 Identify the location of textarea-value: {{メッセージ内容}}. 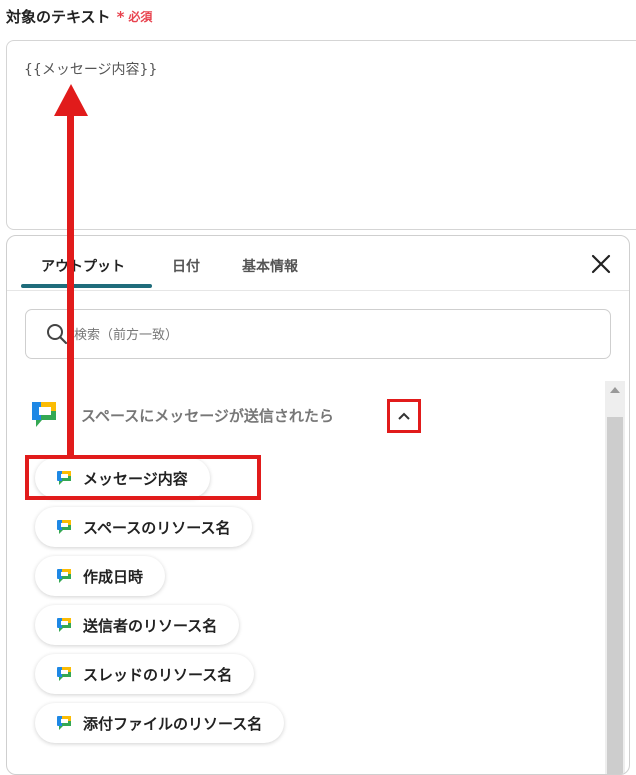
(91, 70).